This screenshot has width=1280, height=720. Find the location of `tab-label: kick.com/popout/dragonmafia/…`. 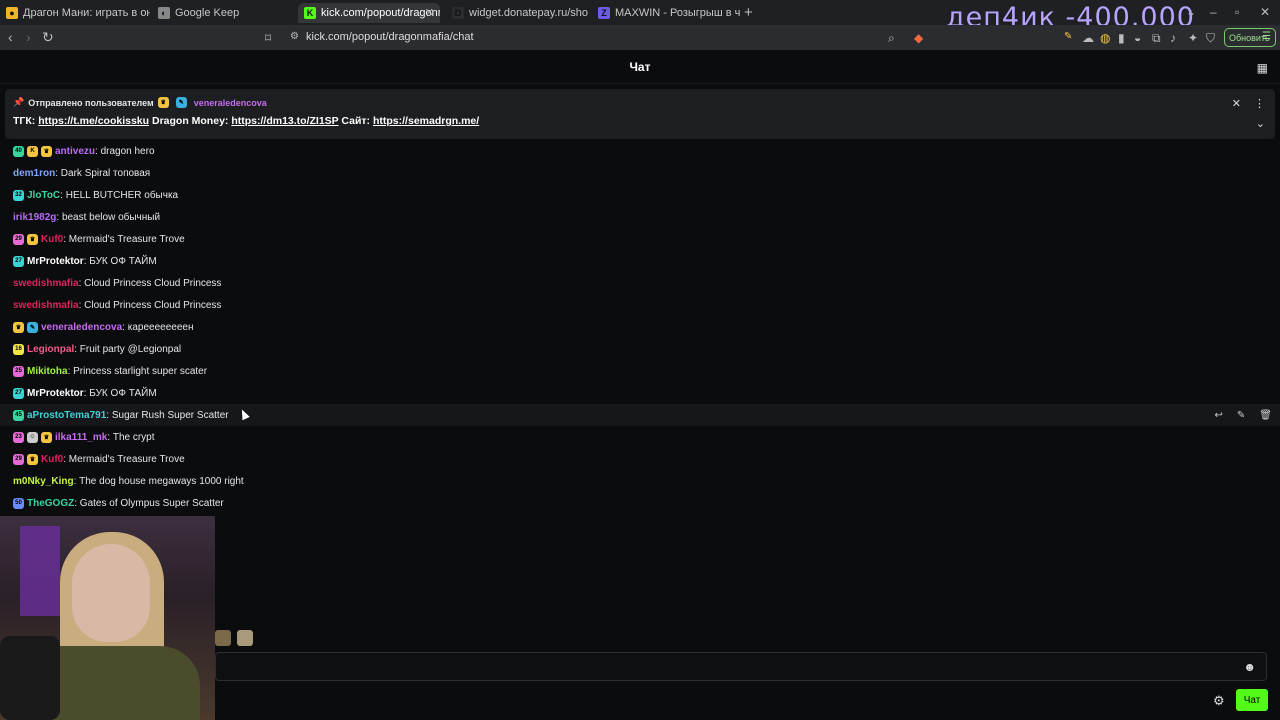

tab-label: kick.com/popout/dragonmafia/… is located at coordinates (380, 13).